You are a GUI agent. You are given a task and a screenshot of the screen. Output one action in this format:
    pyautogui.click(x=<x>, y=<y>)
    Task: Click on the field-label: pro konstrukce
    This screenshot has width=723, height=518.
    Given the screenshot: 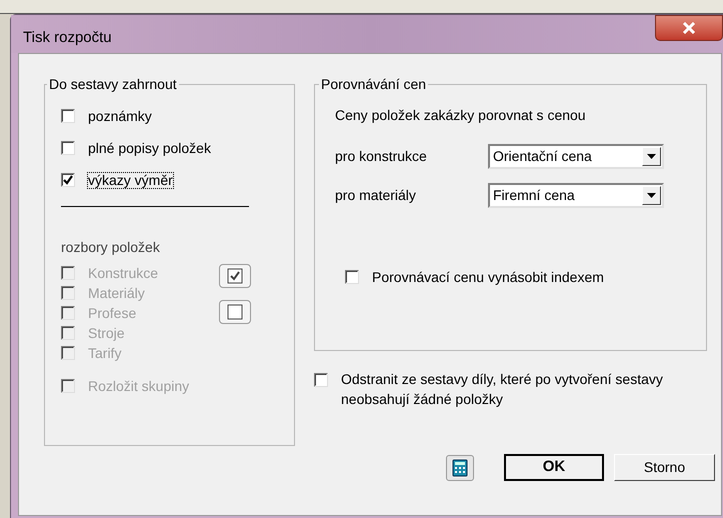 What is the action you would take?
    pyautogui.click(x=381, y=156)
    